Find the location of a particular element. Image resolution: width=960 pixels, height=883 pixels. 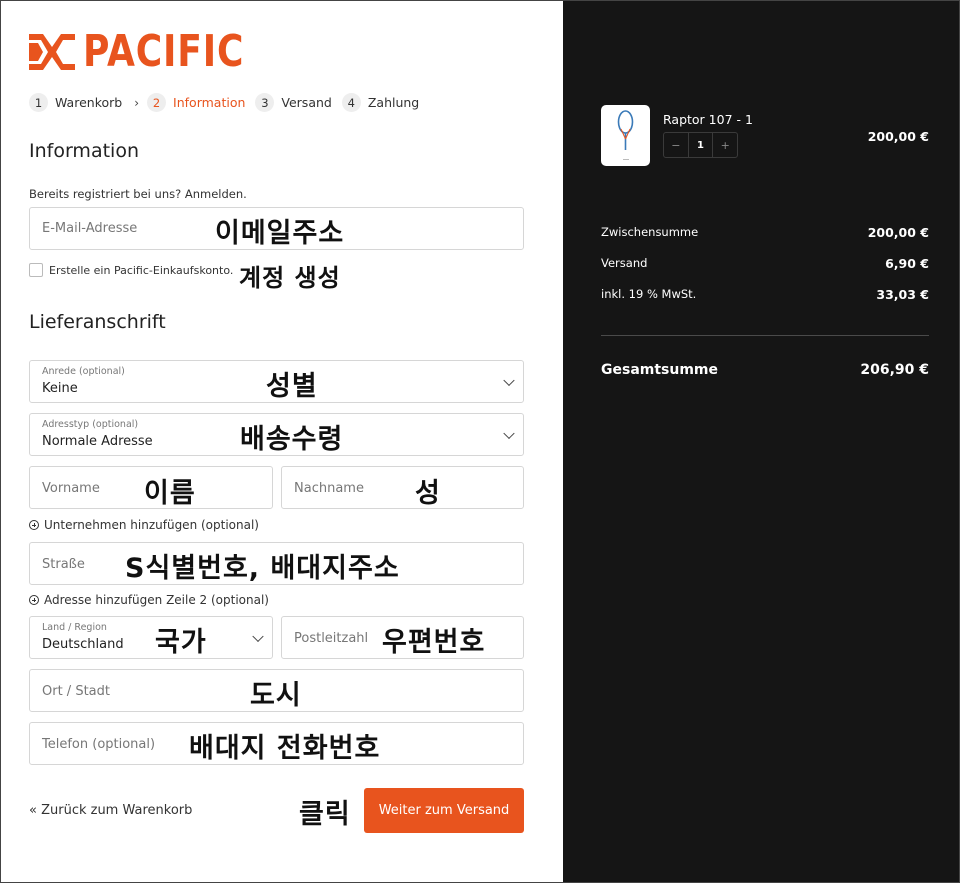

decrease-quantity-button: − is located at coordinates (676, 145).